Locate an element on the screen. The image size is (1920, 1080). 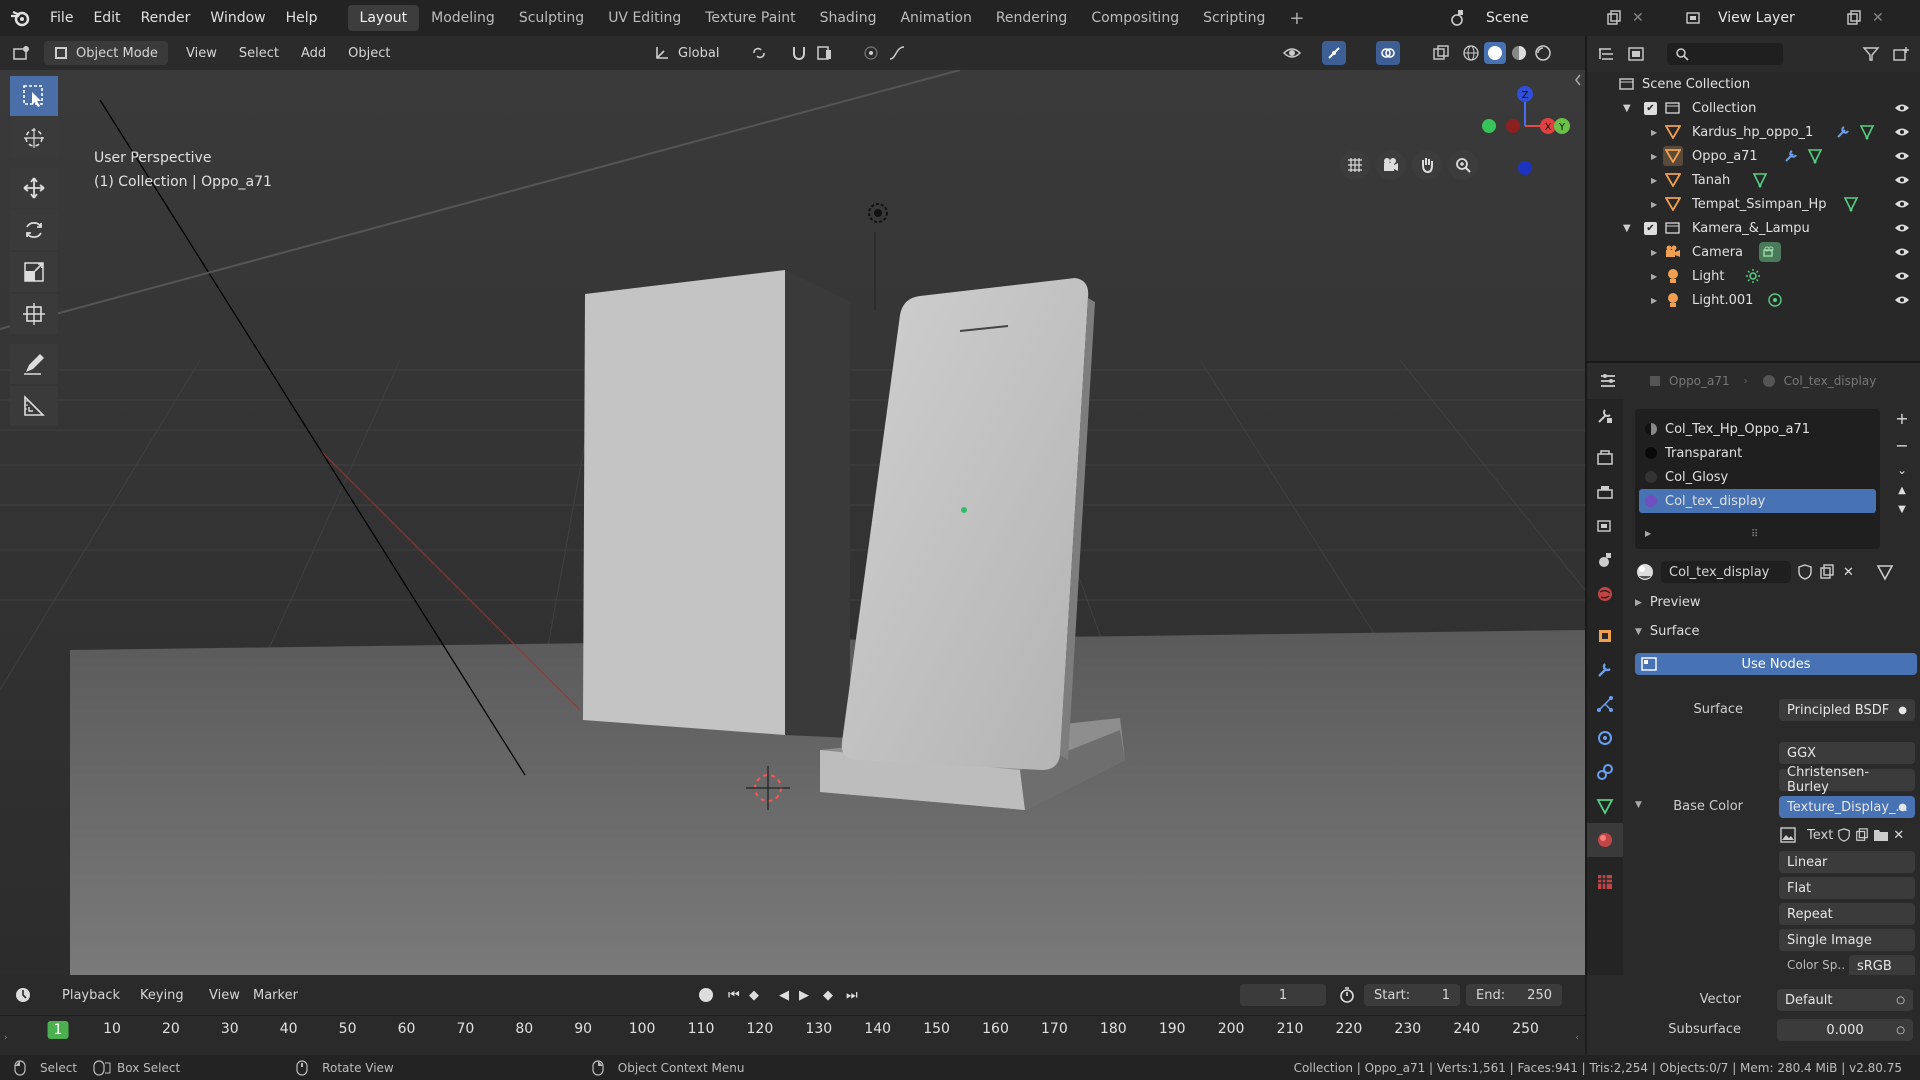
blender-logo-icon is located at coordinates (20, 18).